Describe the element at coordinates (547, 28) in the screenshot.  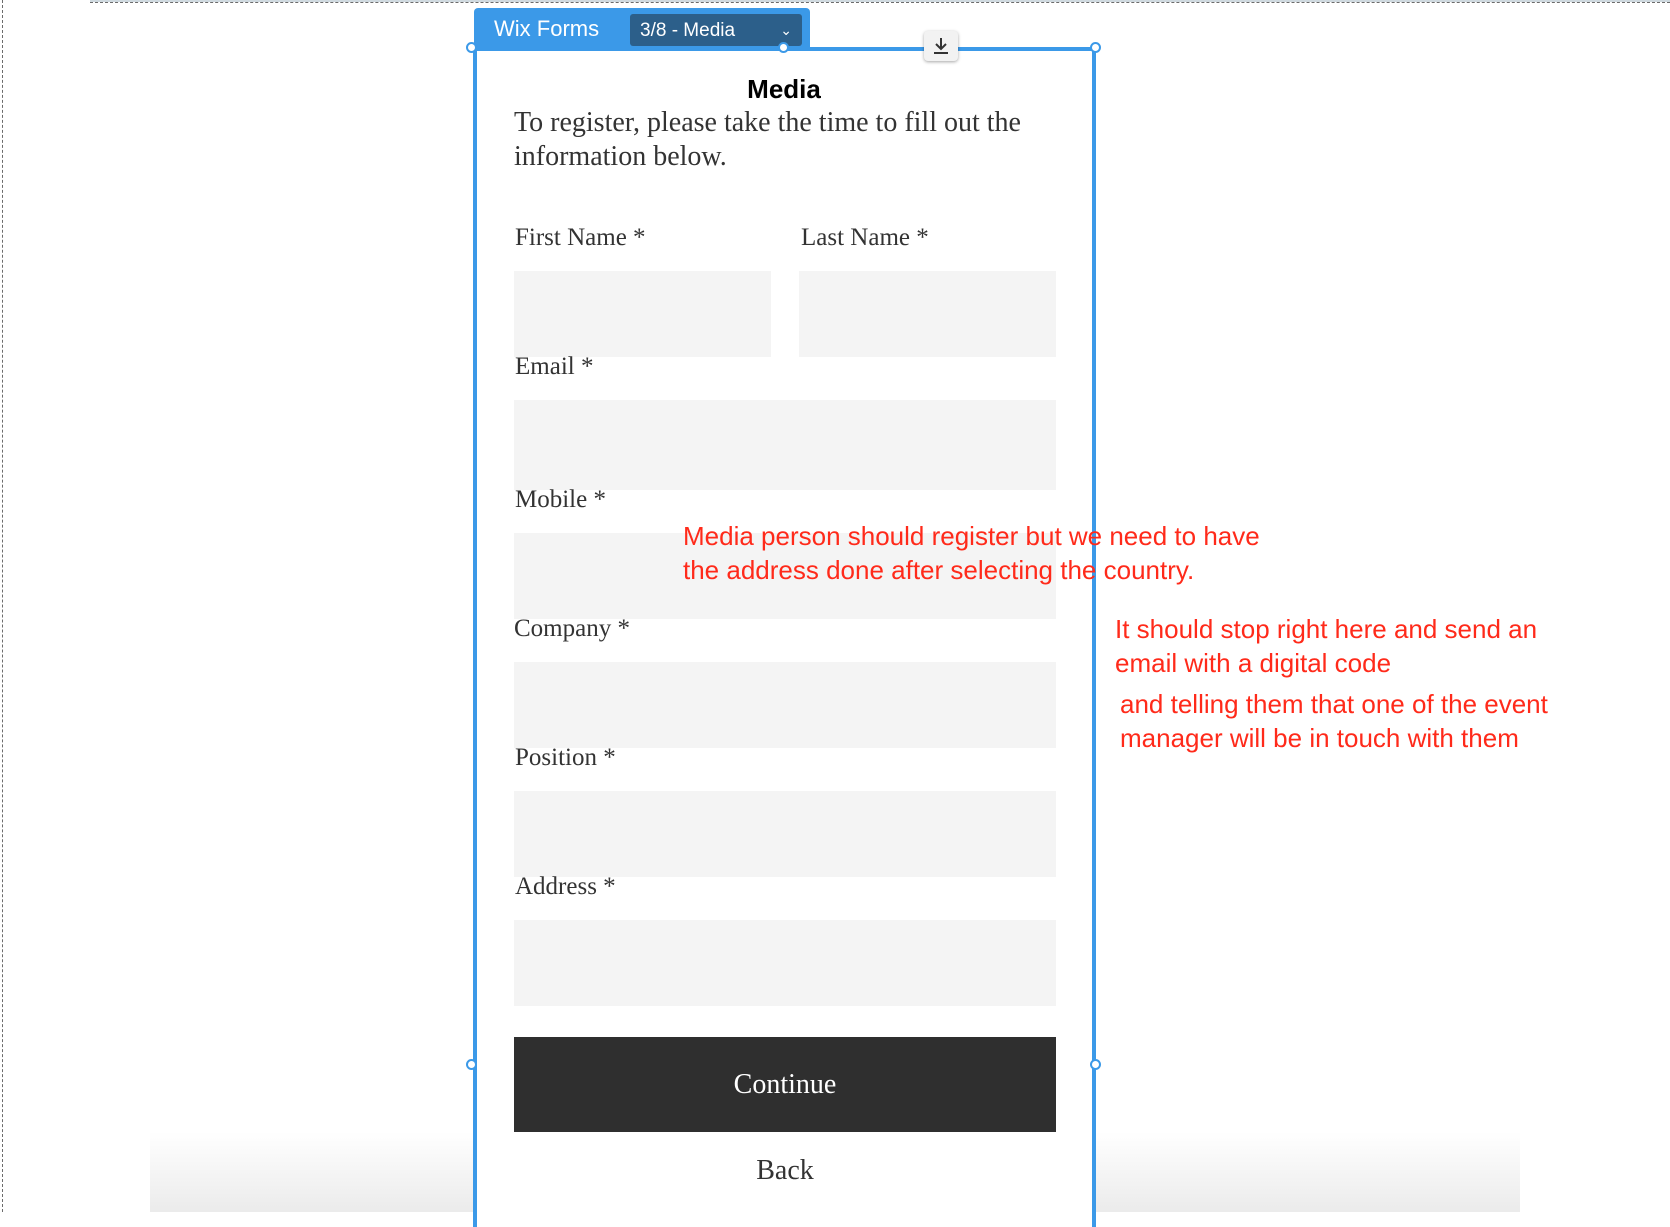
I see `widget-app-name: Wix Forms` at that location.